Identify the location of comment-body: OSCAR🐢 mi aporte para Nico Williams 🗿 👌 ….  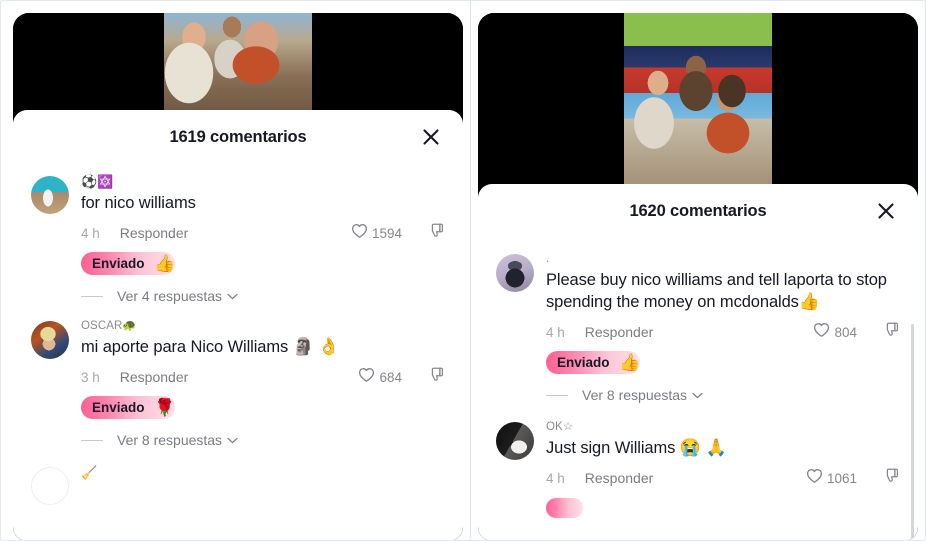
(263, 385).